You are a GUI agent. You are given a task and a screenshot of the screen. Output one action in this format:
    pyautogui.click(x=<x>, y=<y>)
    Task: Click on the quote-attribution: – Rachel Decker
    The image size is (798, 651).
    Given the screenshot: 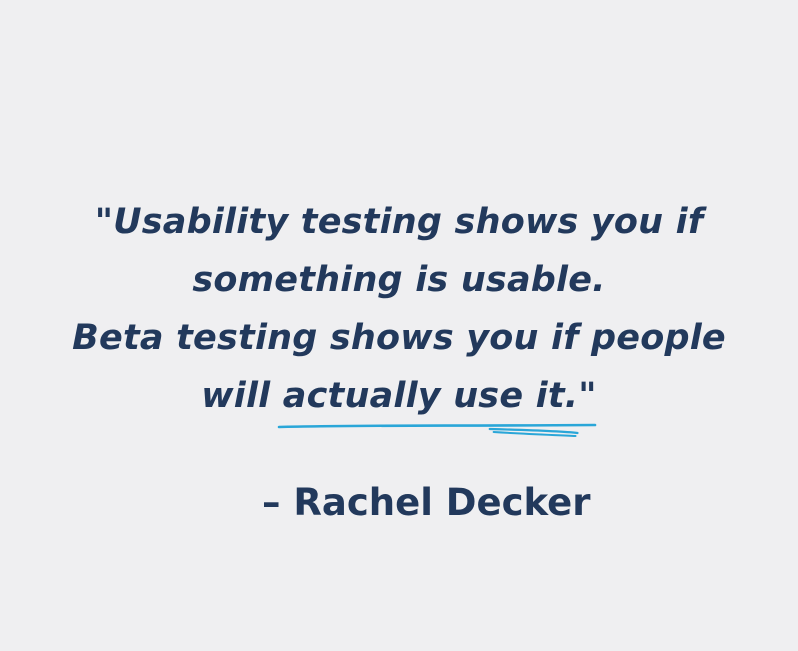 What is the action you would take?
    pyautogui.click(x=426, y=502)
    